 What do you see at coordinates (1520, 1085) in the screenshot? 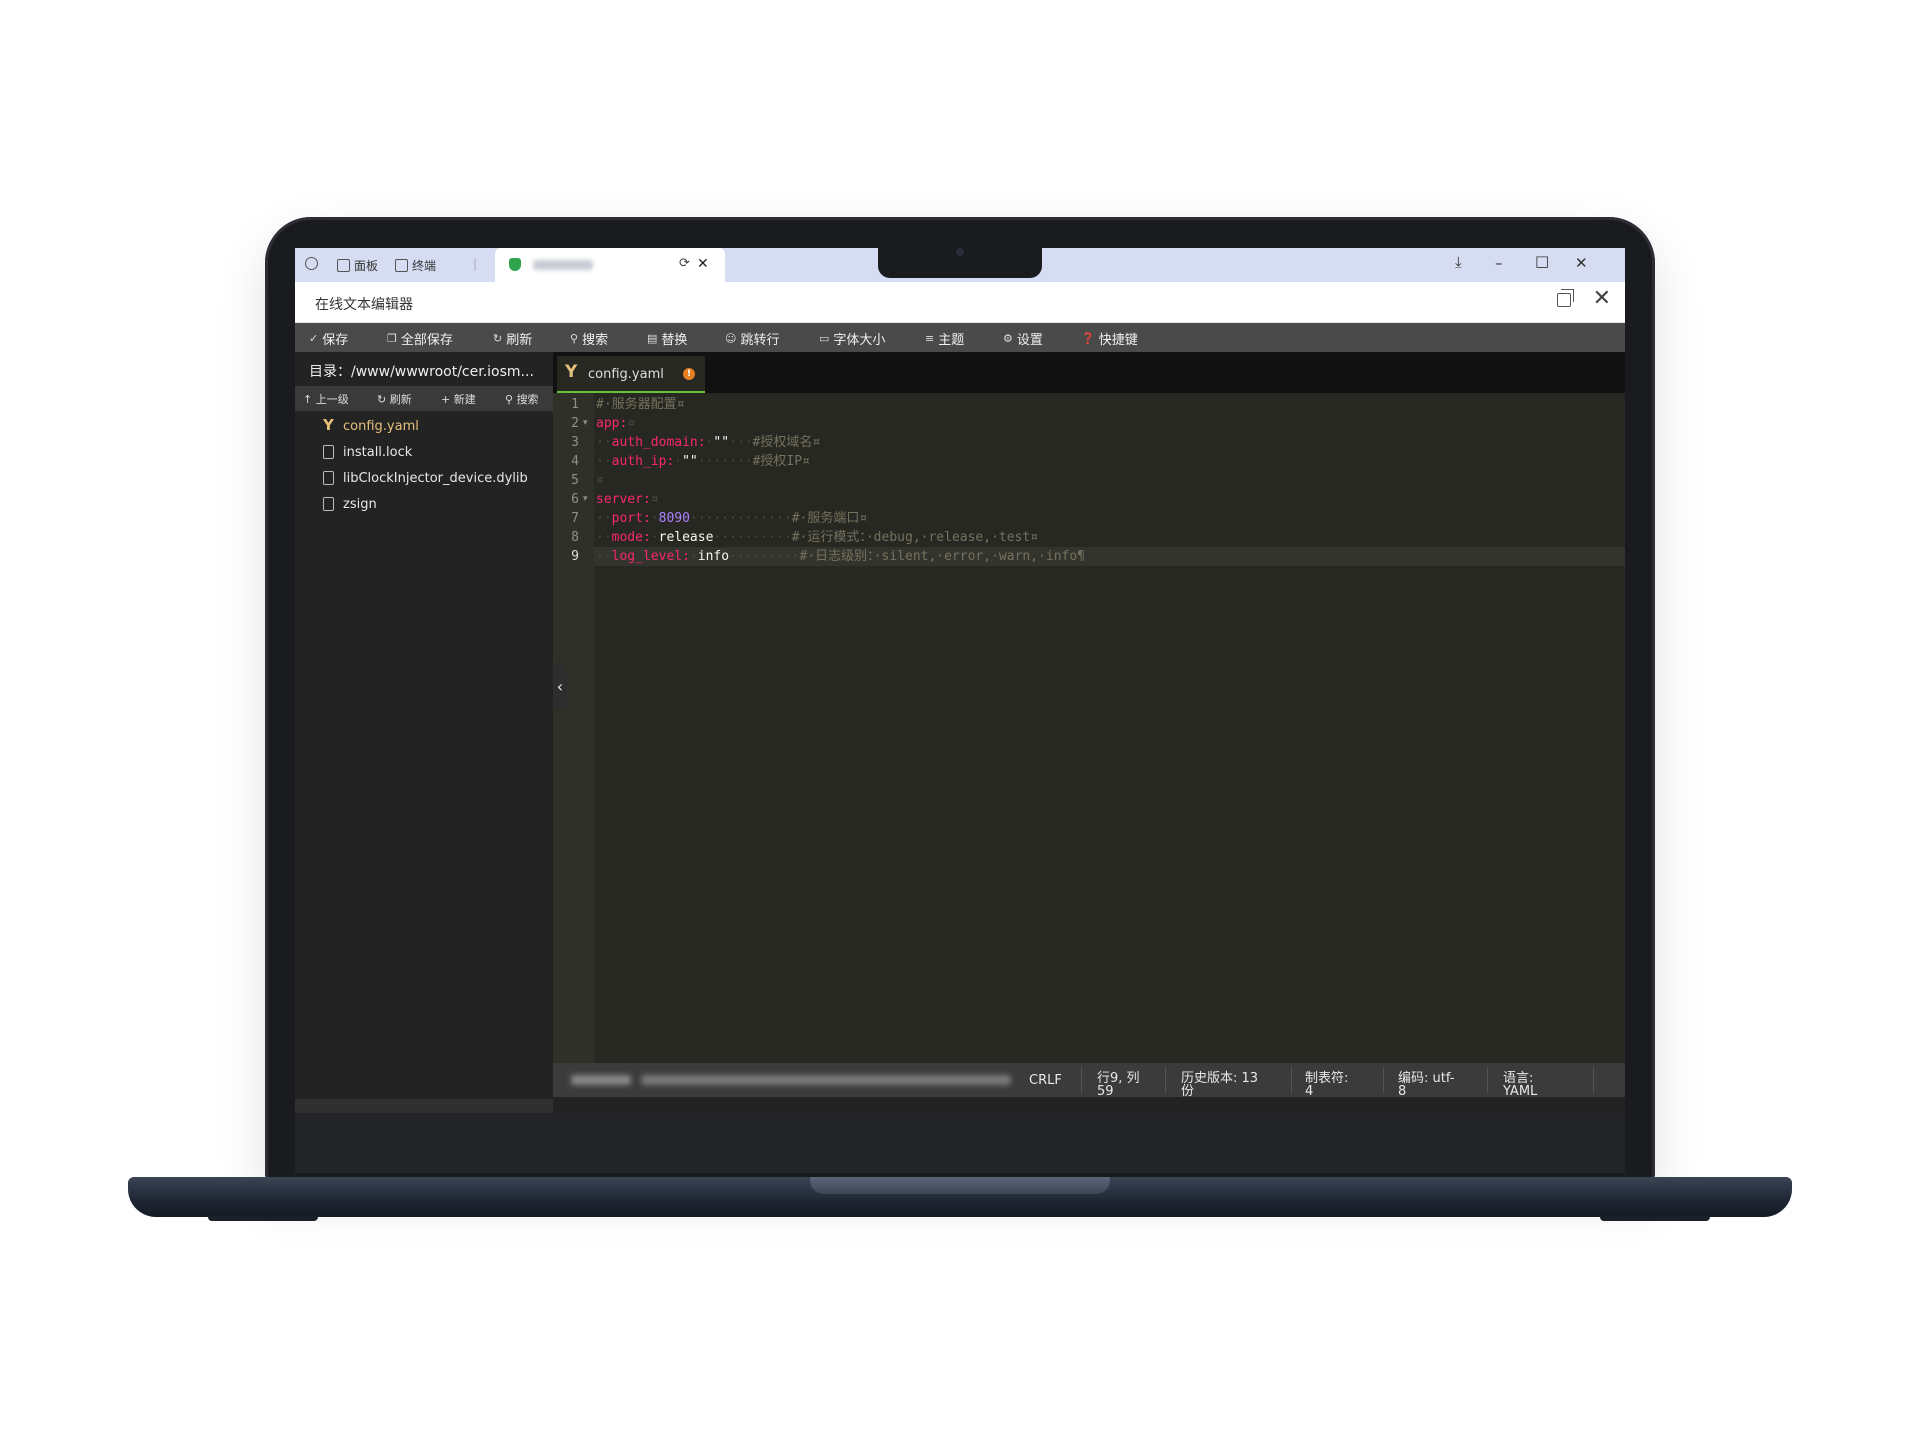
I see `language-status: 语言: YAML` at bounding box center [1520, 1085].